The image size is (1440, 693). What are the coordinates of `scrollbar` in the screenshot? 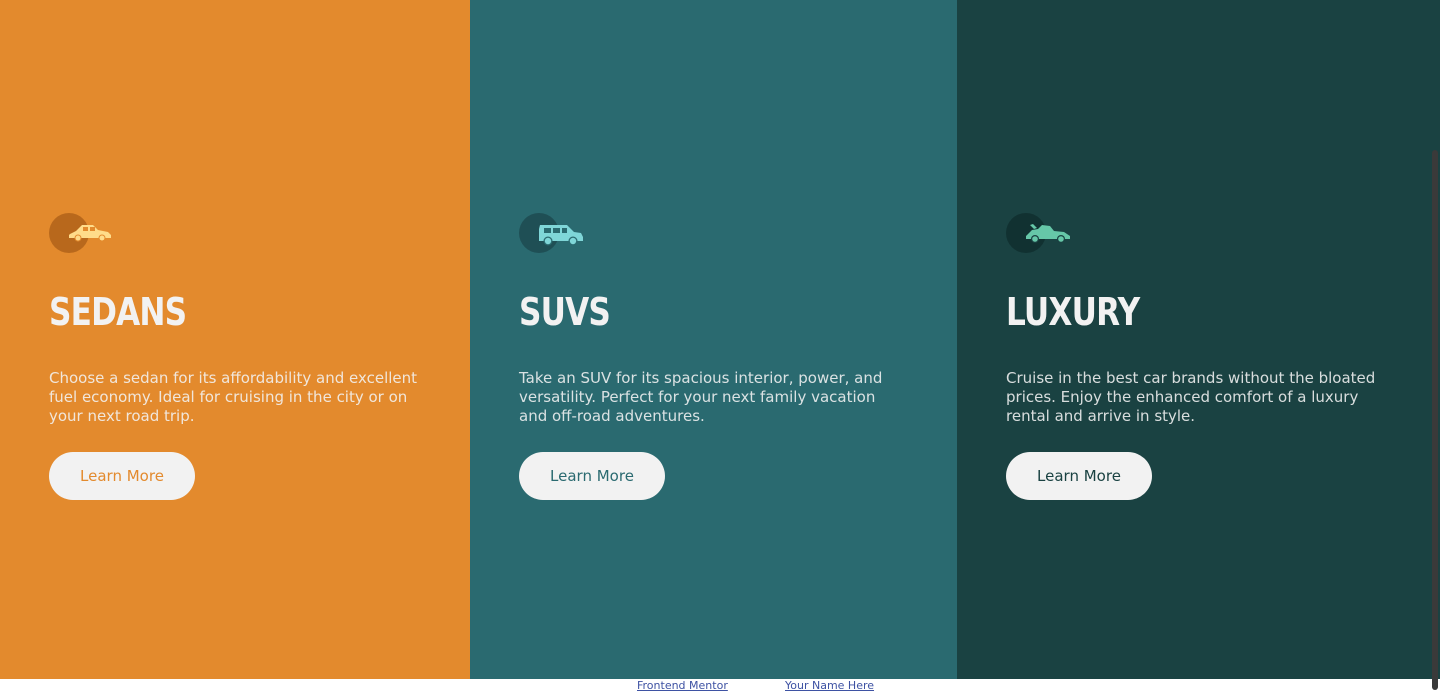 It's located at (1435, 420).